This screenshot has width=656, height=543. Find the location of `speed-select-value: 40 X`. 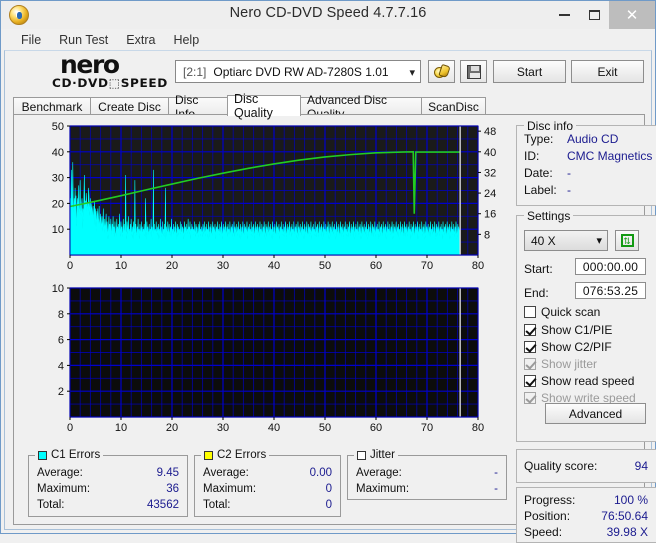

speed-select-value: 40 X is located at coordinates (543, 240).